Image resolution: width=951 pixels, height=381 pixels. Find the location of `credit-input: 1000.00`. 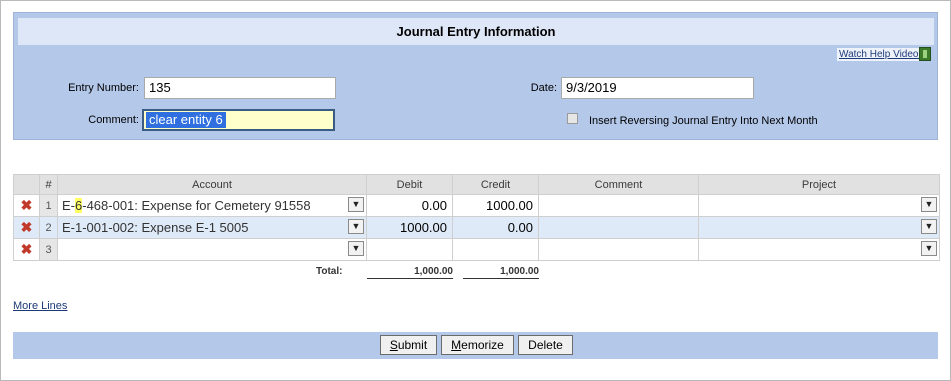

credit-input: 1000.00 is located at coordinates (495, 205).